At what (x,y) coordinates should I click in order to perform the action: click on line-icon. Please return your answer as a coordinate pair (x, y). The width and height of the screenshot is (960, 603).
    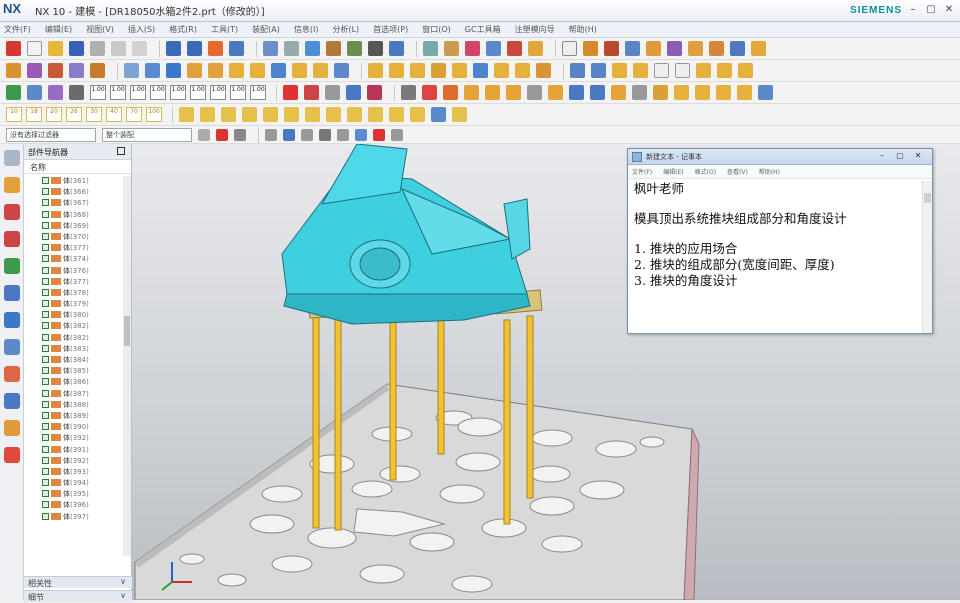
    Looking at the image, I should click on (640, 70).